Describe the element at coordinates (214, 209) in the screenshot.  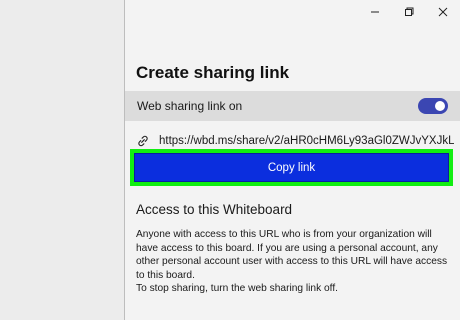
I see `access-section-title: Access to this Whiteboard` at that location.